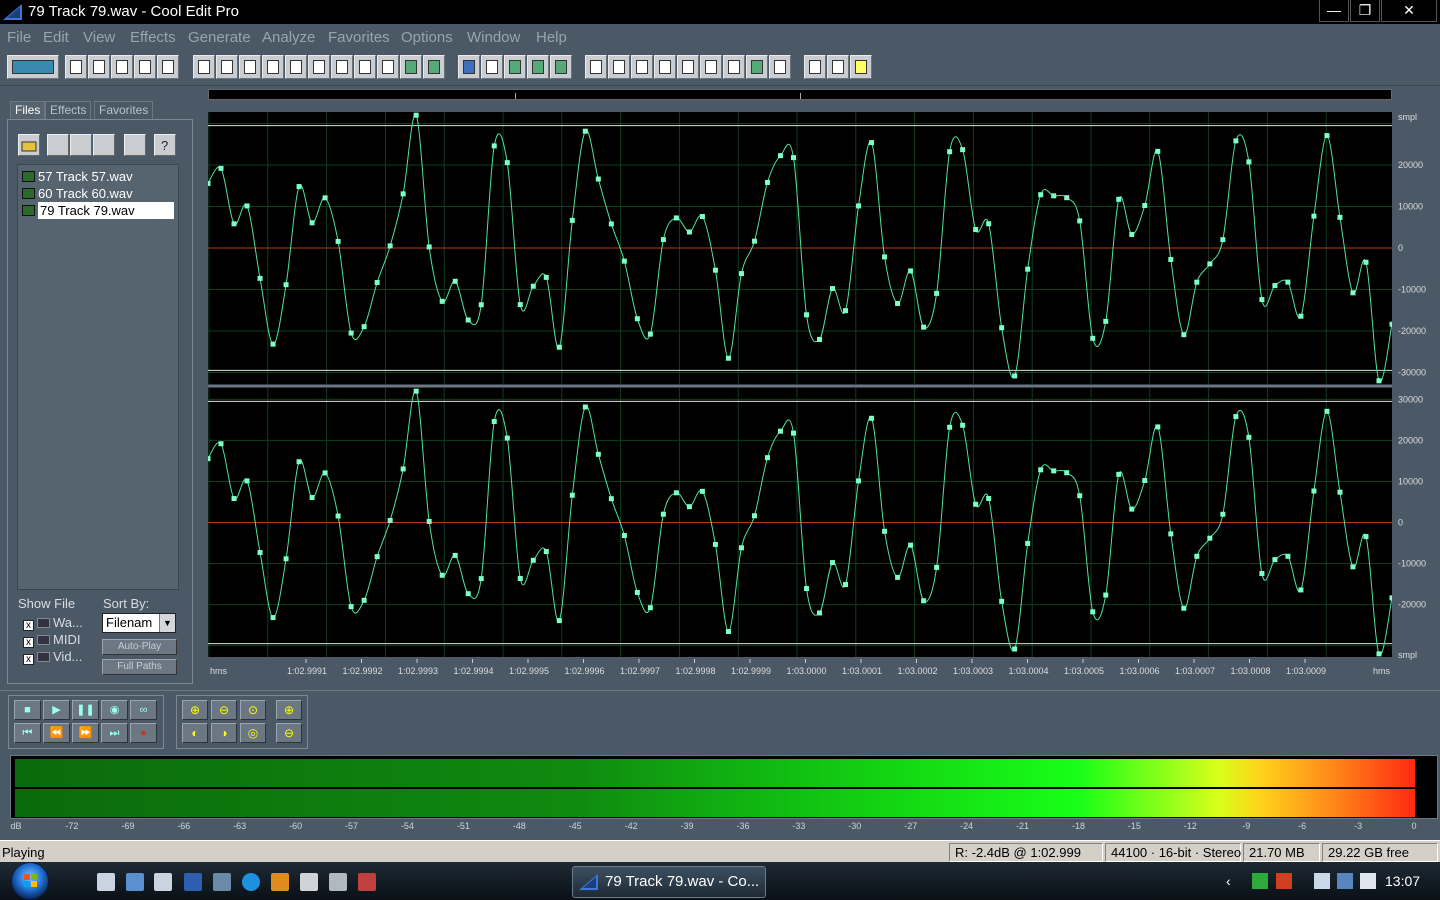 The image size is (1440, 900). I want to click on paste-button, so click(342, 67).